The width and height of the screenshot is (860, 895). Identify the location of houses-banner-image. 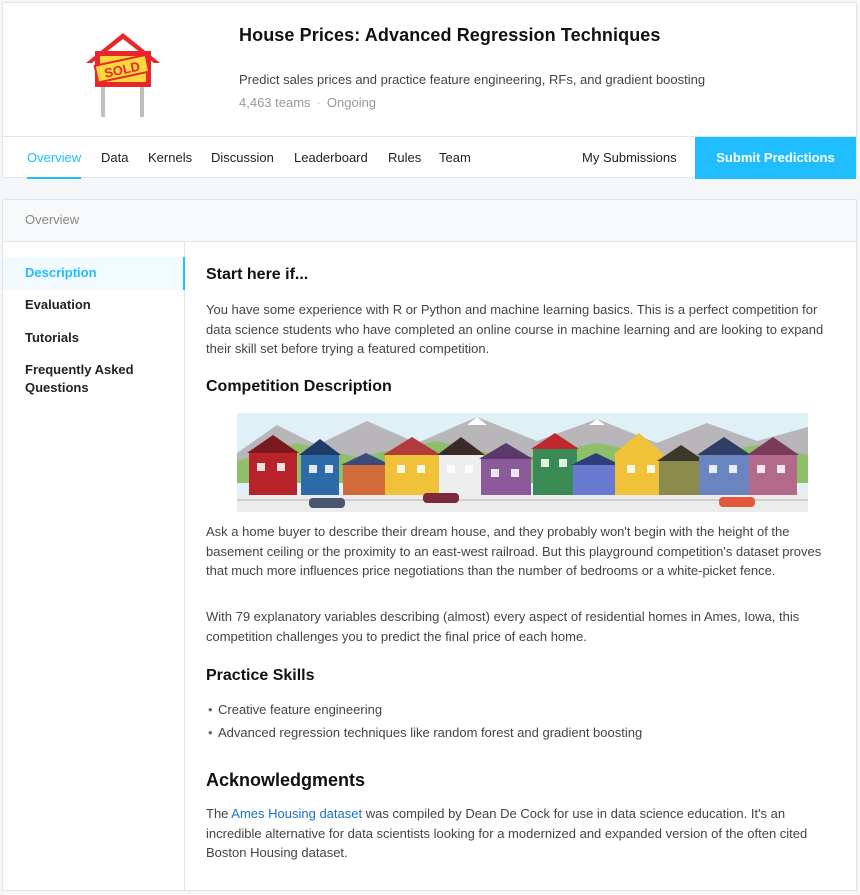
(522, 462).